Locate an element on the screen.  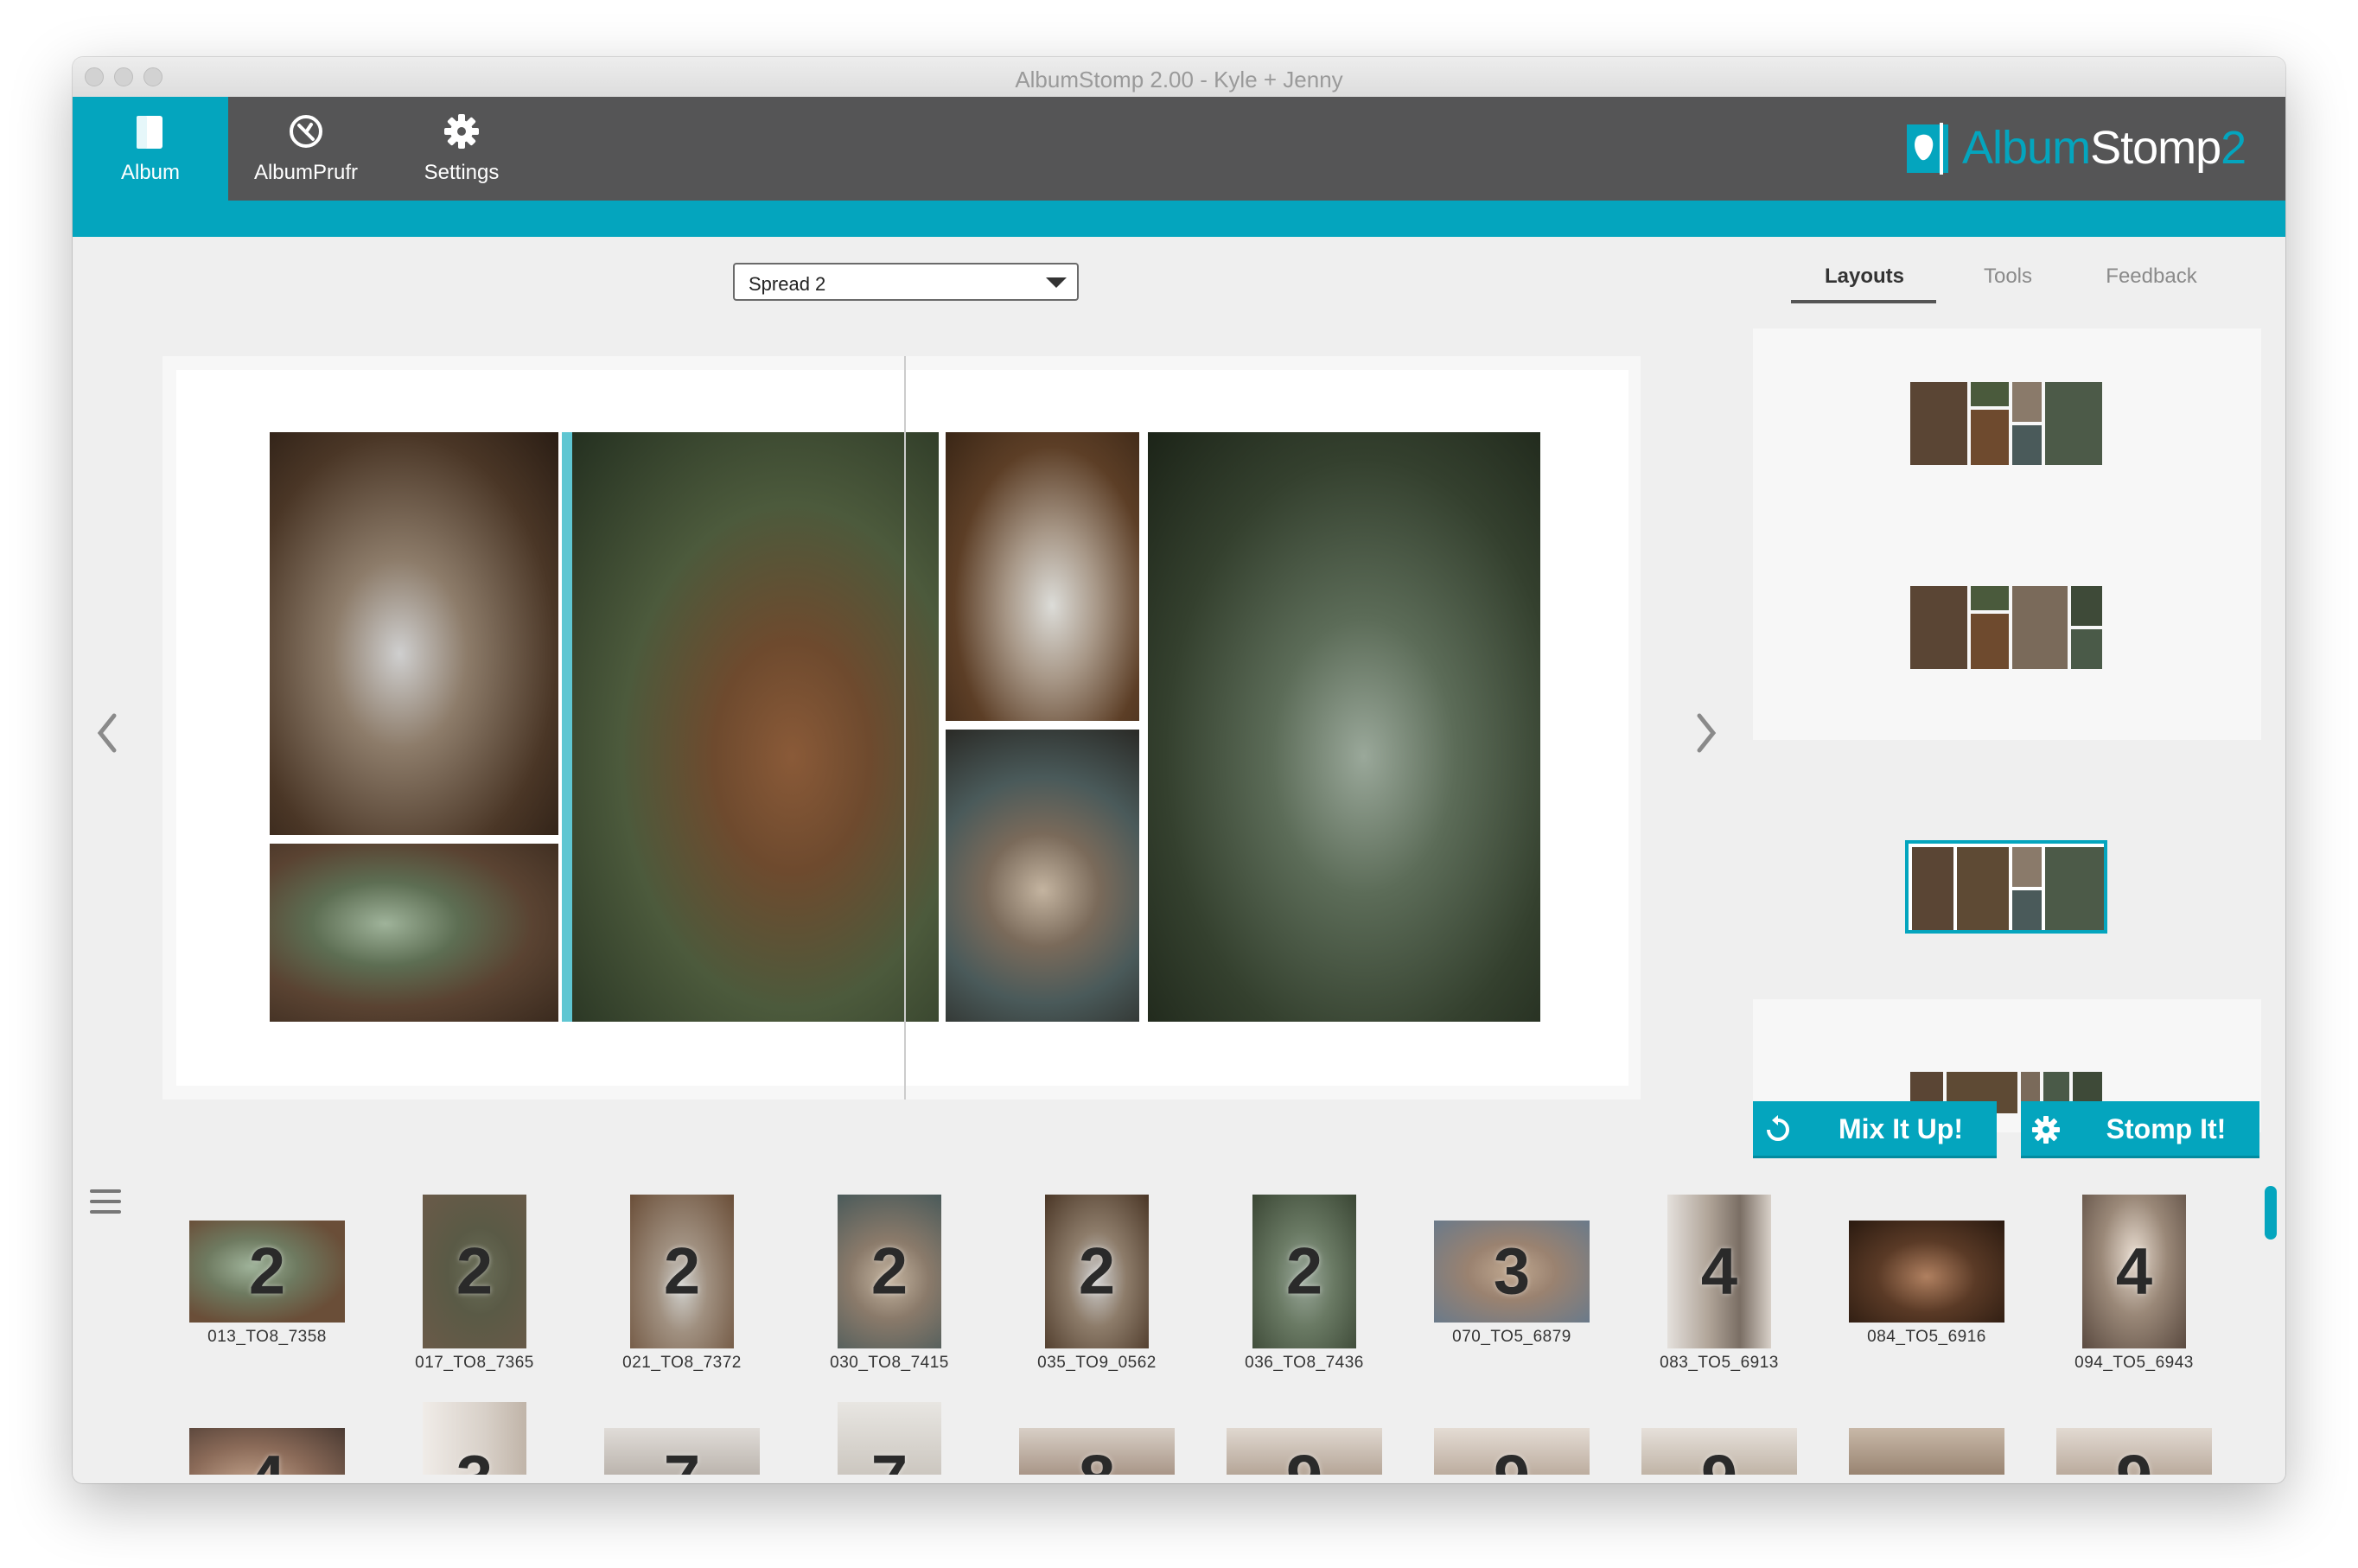
mix-it-up-button: Mix It Up! is located at coordinates (1875, 1130).